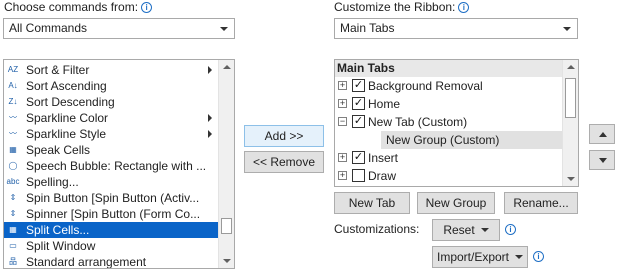 This screenshot has width=618, height=270. I want to click on speech-bubble-icon: ◯, so click(13, 165).